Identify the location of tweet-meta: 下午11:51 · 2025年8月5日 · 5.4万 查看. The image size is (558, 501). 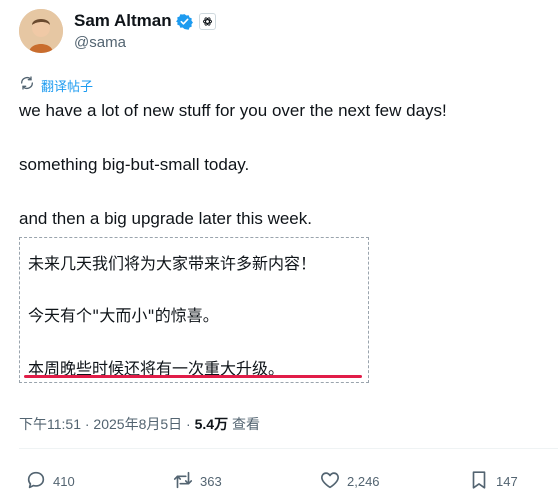
(139, 424).